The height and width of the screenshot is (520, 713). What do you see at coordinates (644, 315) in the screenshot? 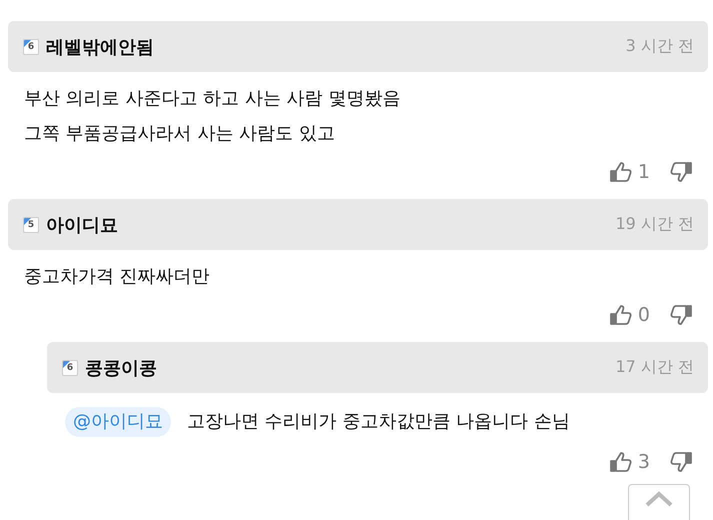
I see `like-count: 0` at bounding box center [644, 315].